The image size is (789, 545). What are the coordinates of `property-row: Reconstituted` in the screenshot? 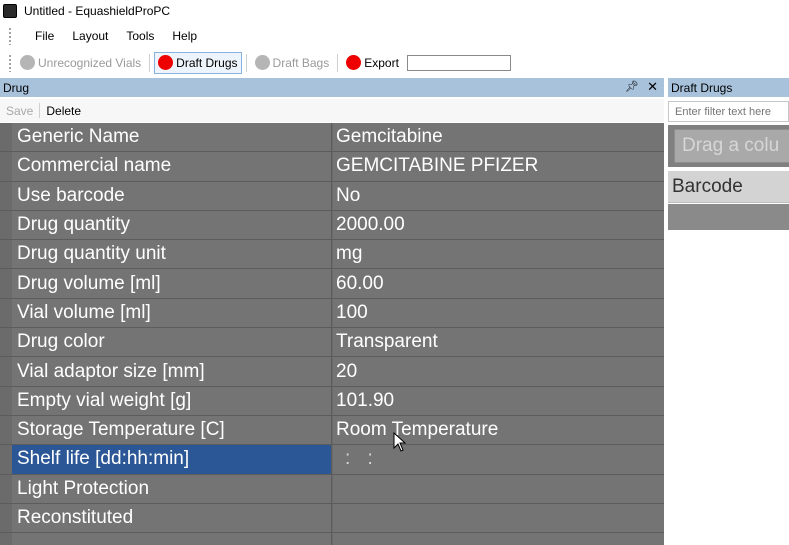 It's located at (332, 518).